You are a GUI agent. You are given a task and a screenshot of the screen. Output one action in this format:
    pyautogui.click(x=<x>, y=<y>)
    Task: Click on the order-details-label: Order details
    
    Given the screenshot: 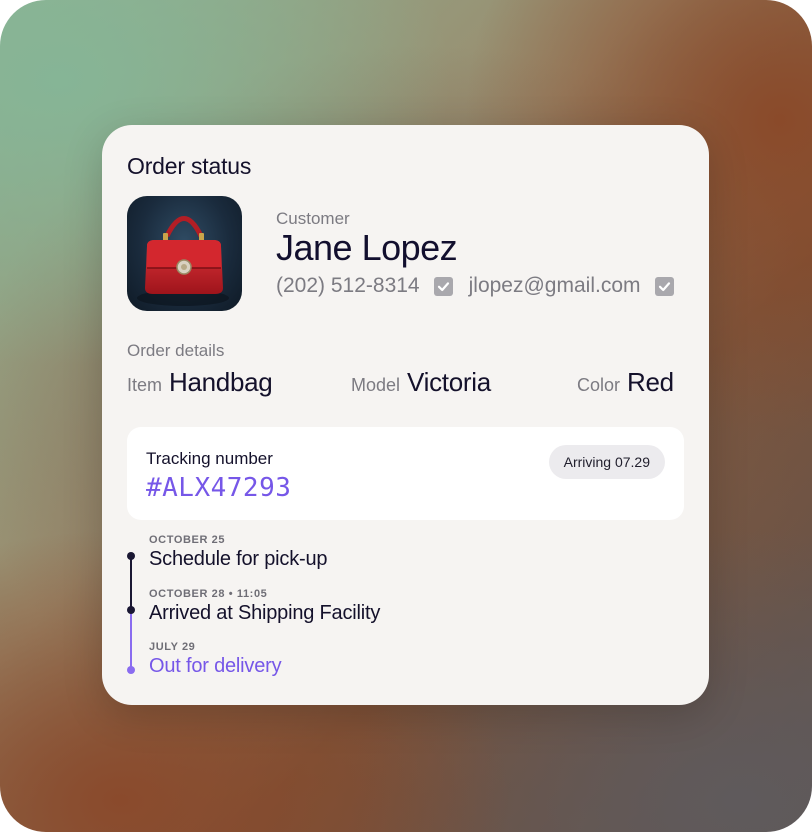 What is the action you would take?
    pyautogui.click(x=176, y=350)
    